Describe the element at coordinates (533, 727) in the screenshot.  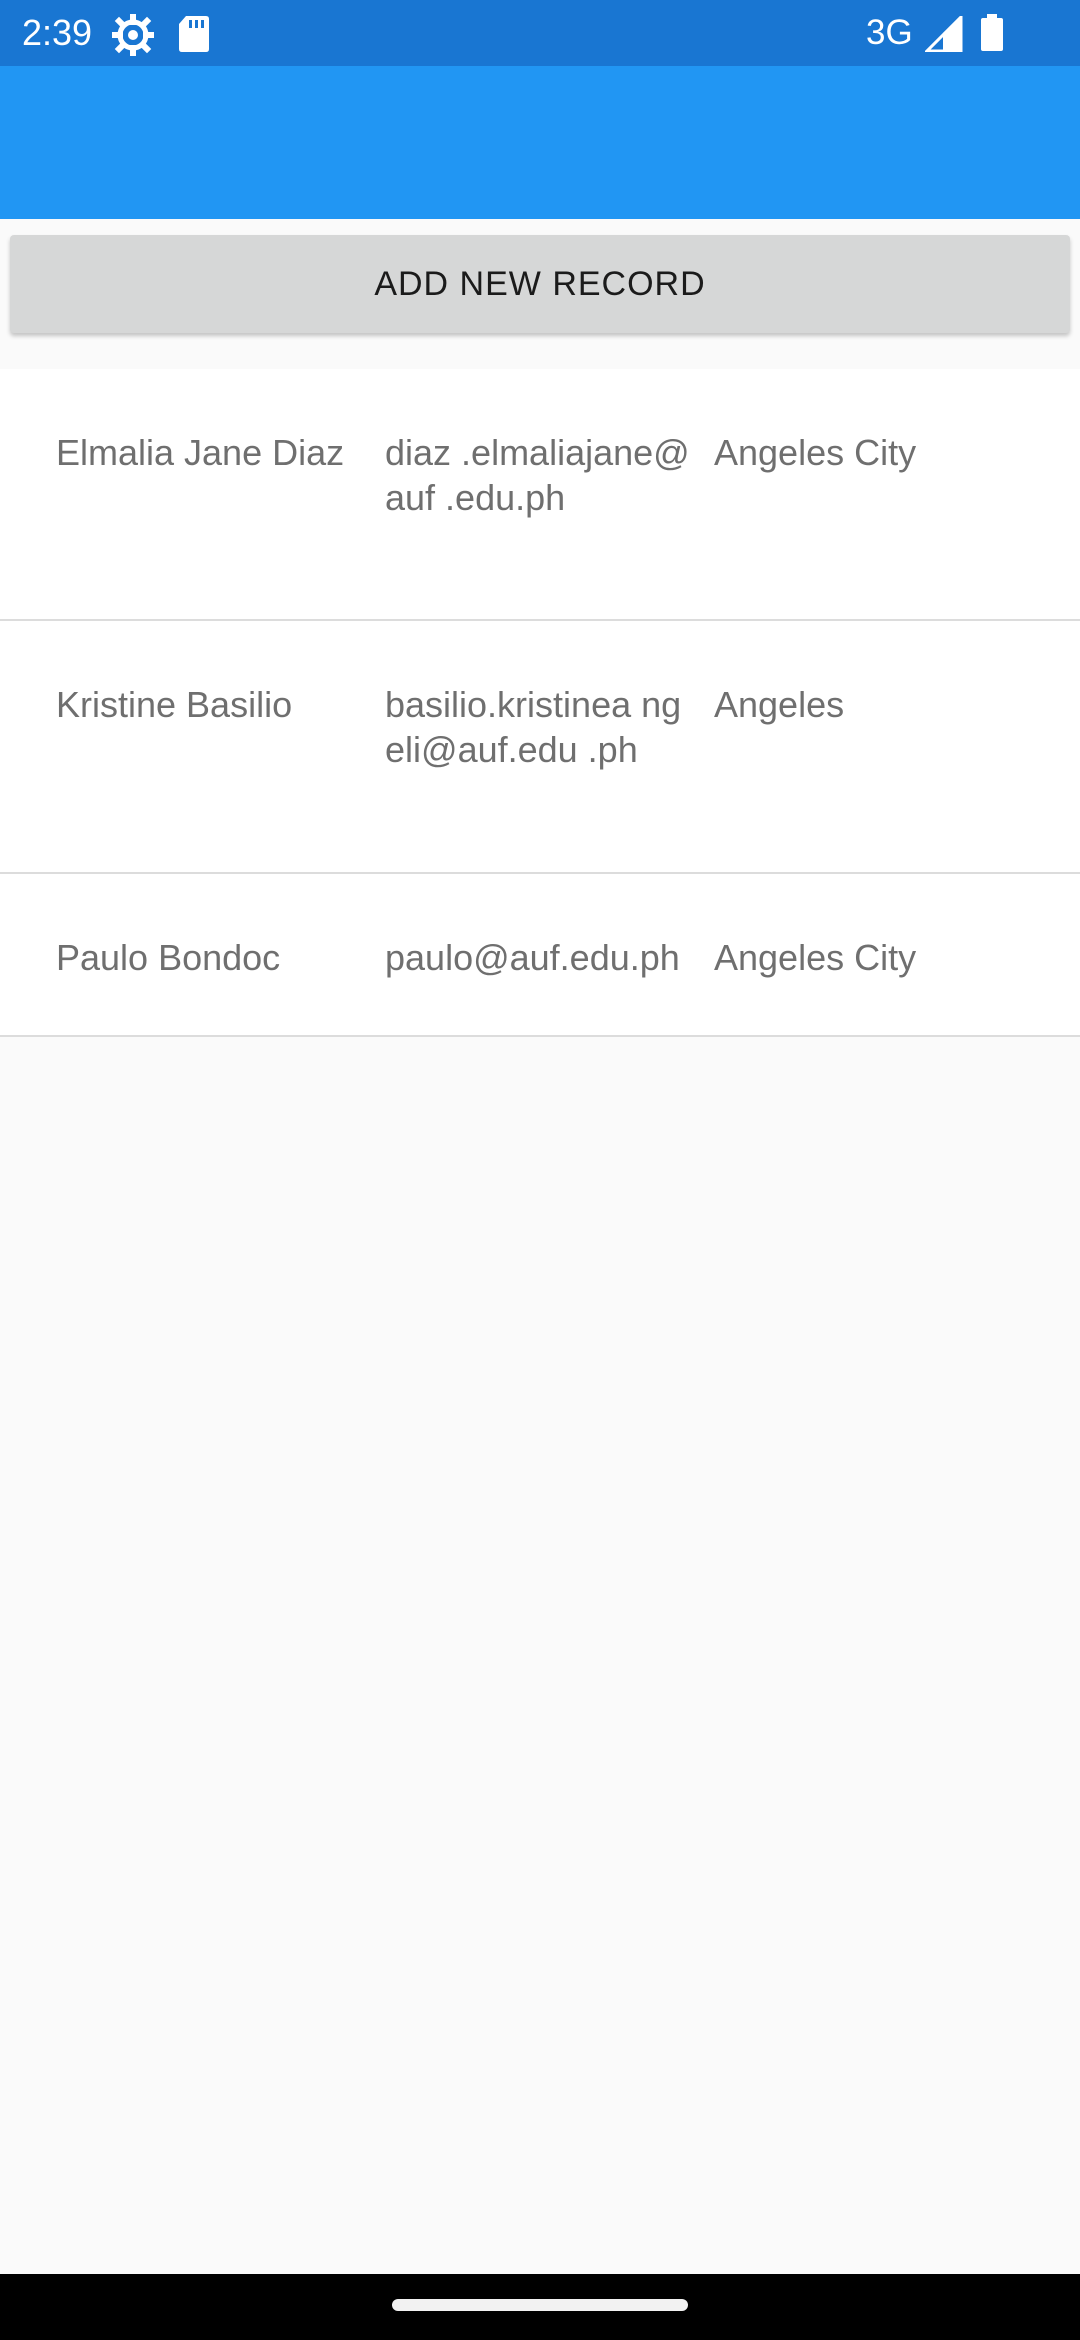
I see `record-email: basilio.kristinea ngeli@auf.edu .ph` at that location.